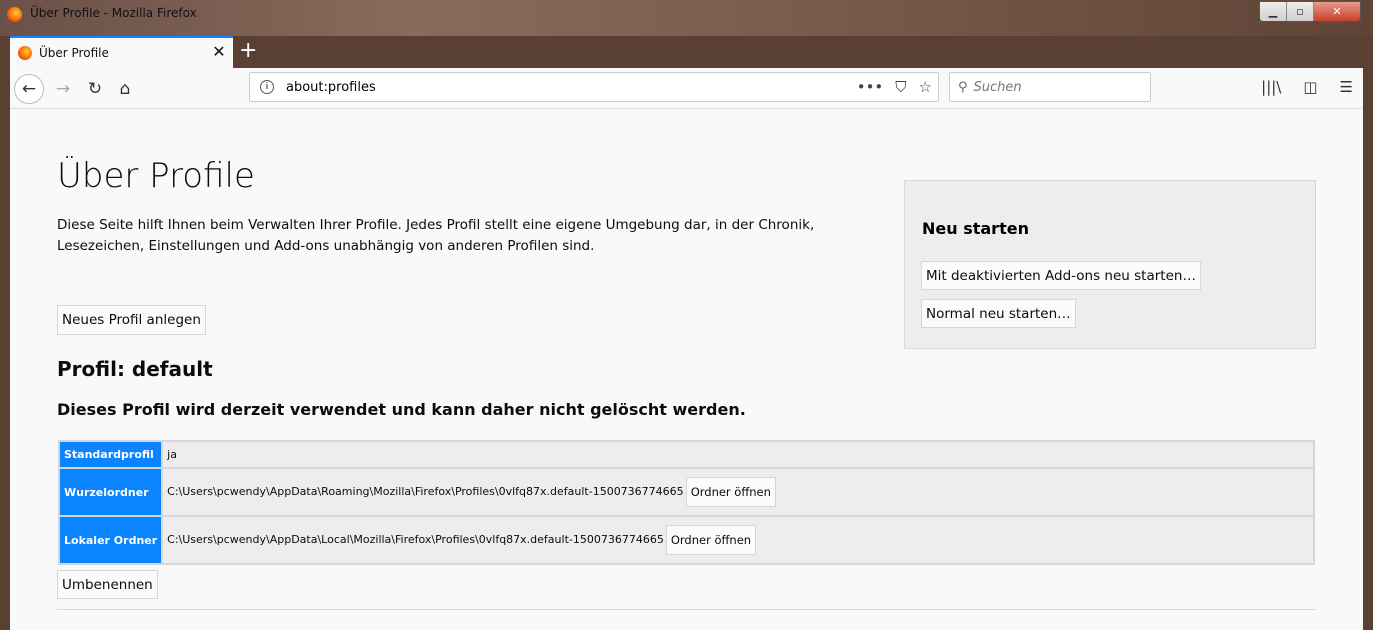 Image resolution: width=1373 pixels, height=630 pixels. I want to click on info-icon: i, so click(267, 87).